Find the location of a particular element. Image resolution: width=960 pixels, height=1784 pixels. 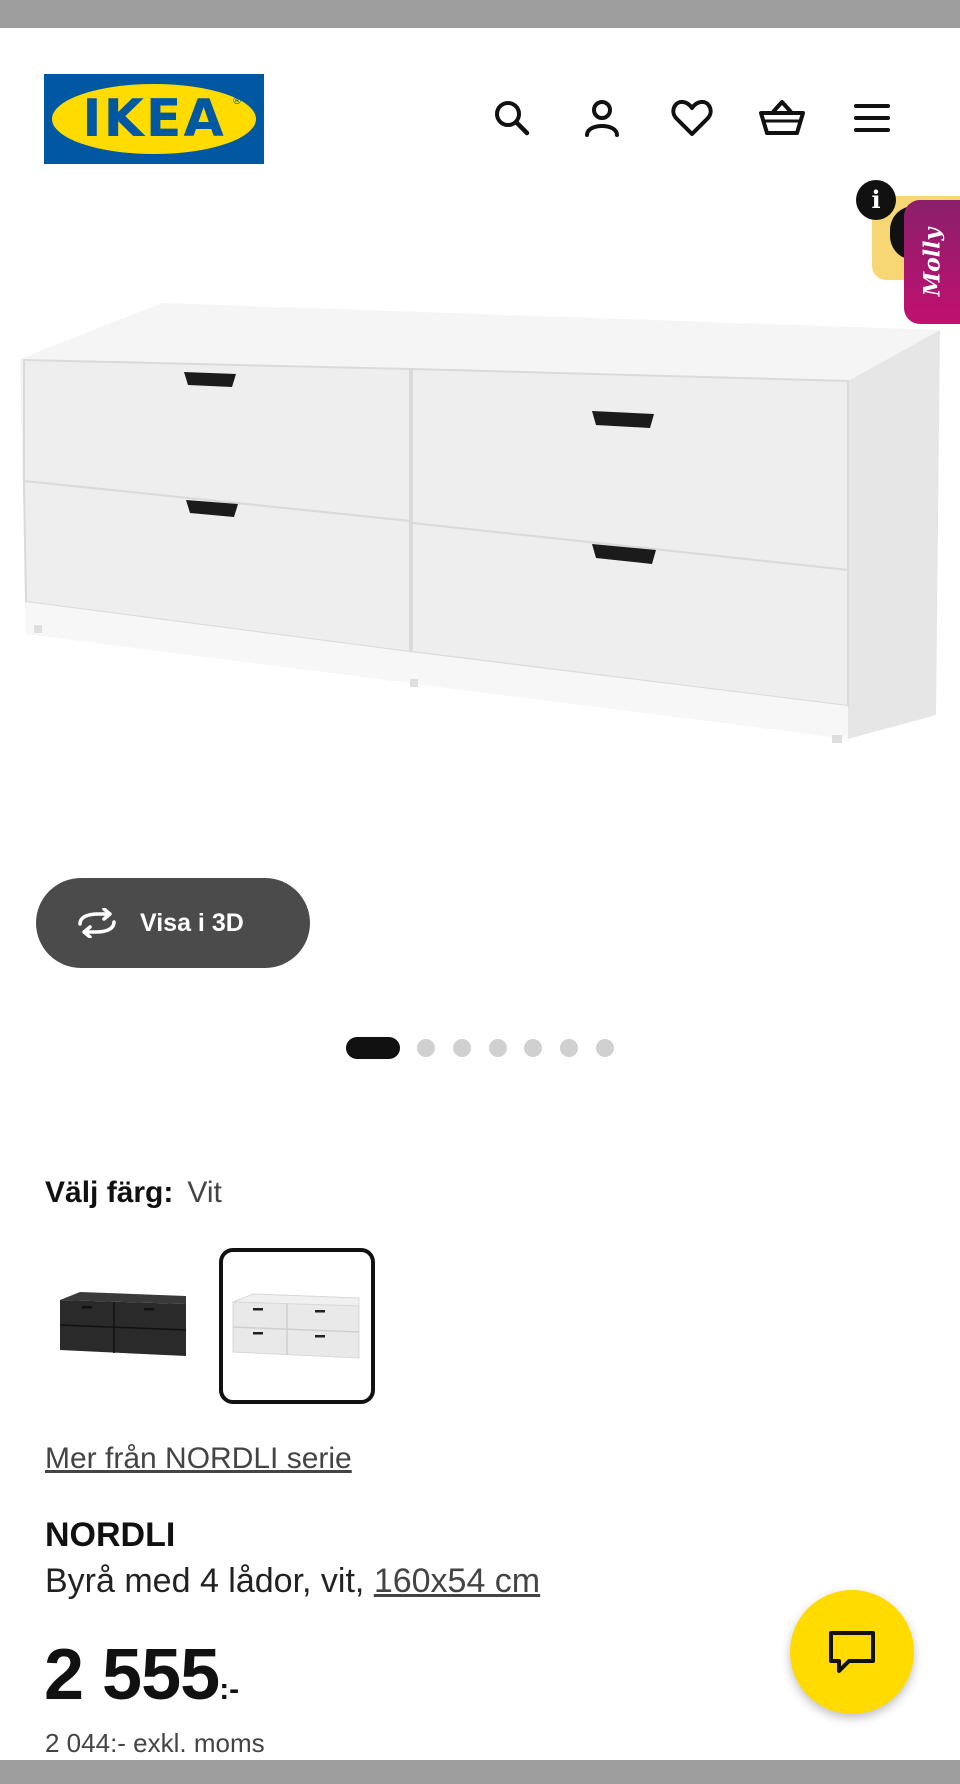

account-button is located at coordinates (602, 118).